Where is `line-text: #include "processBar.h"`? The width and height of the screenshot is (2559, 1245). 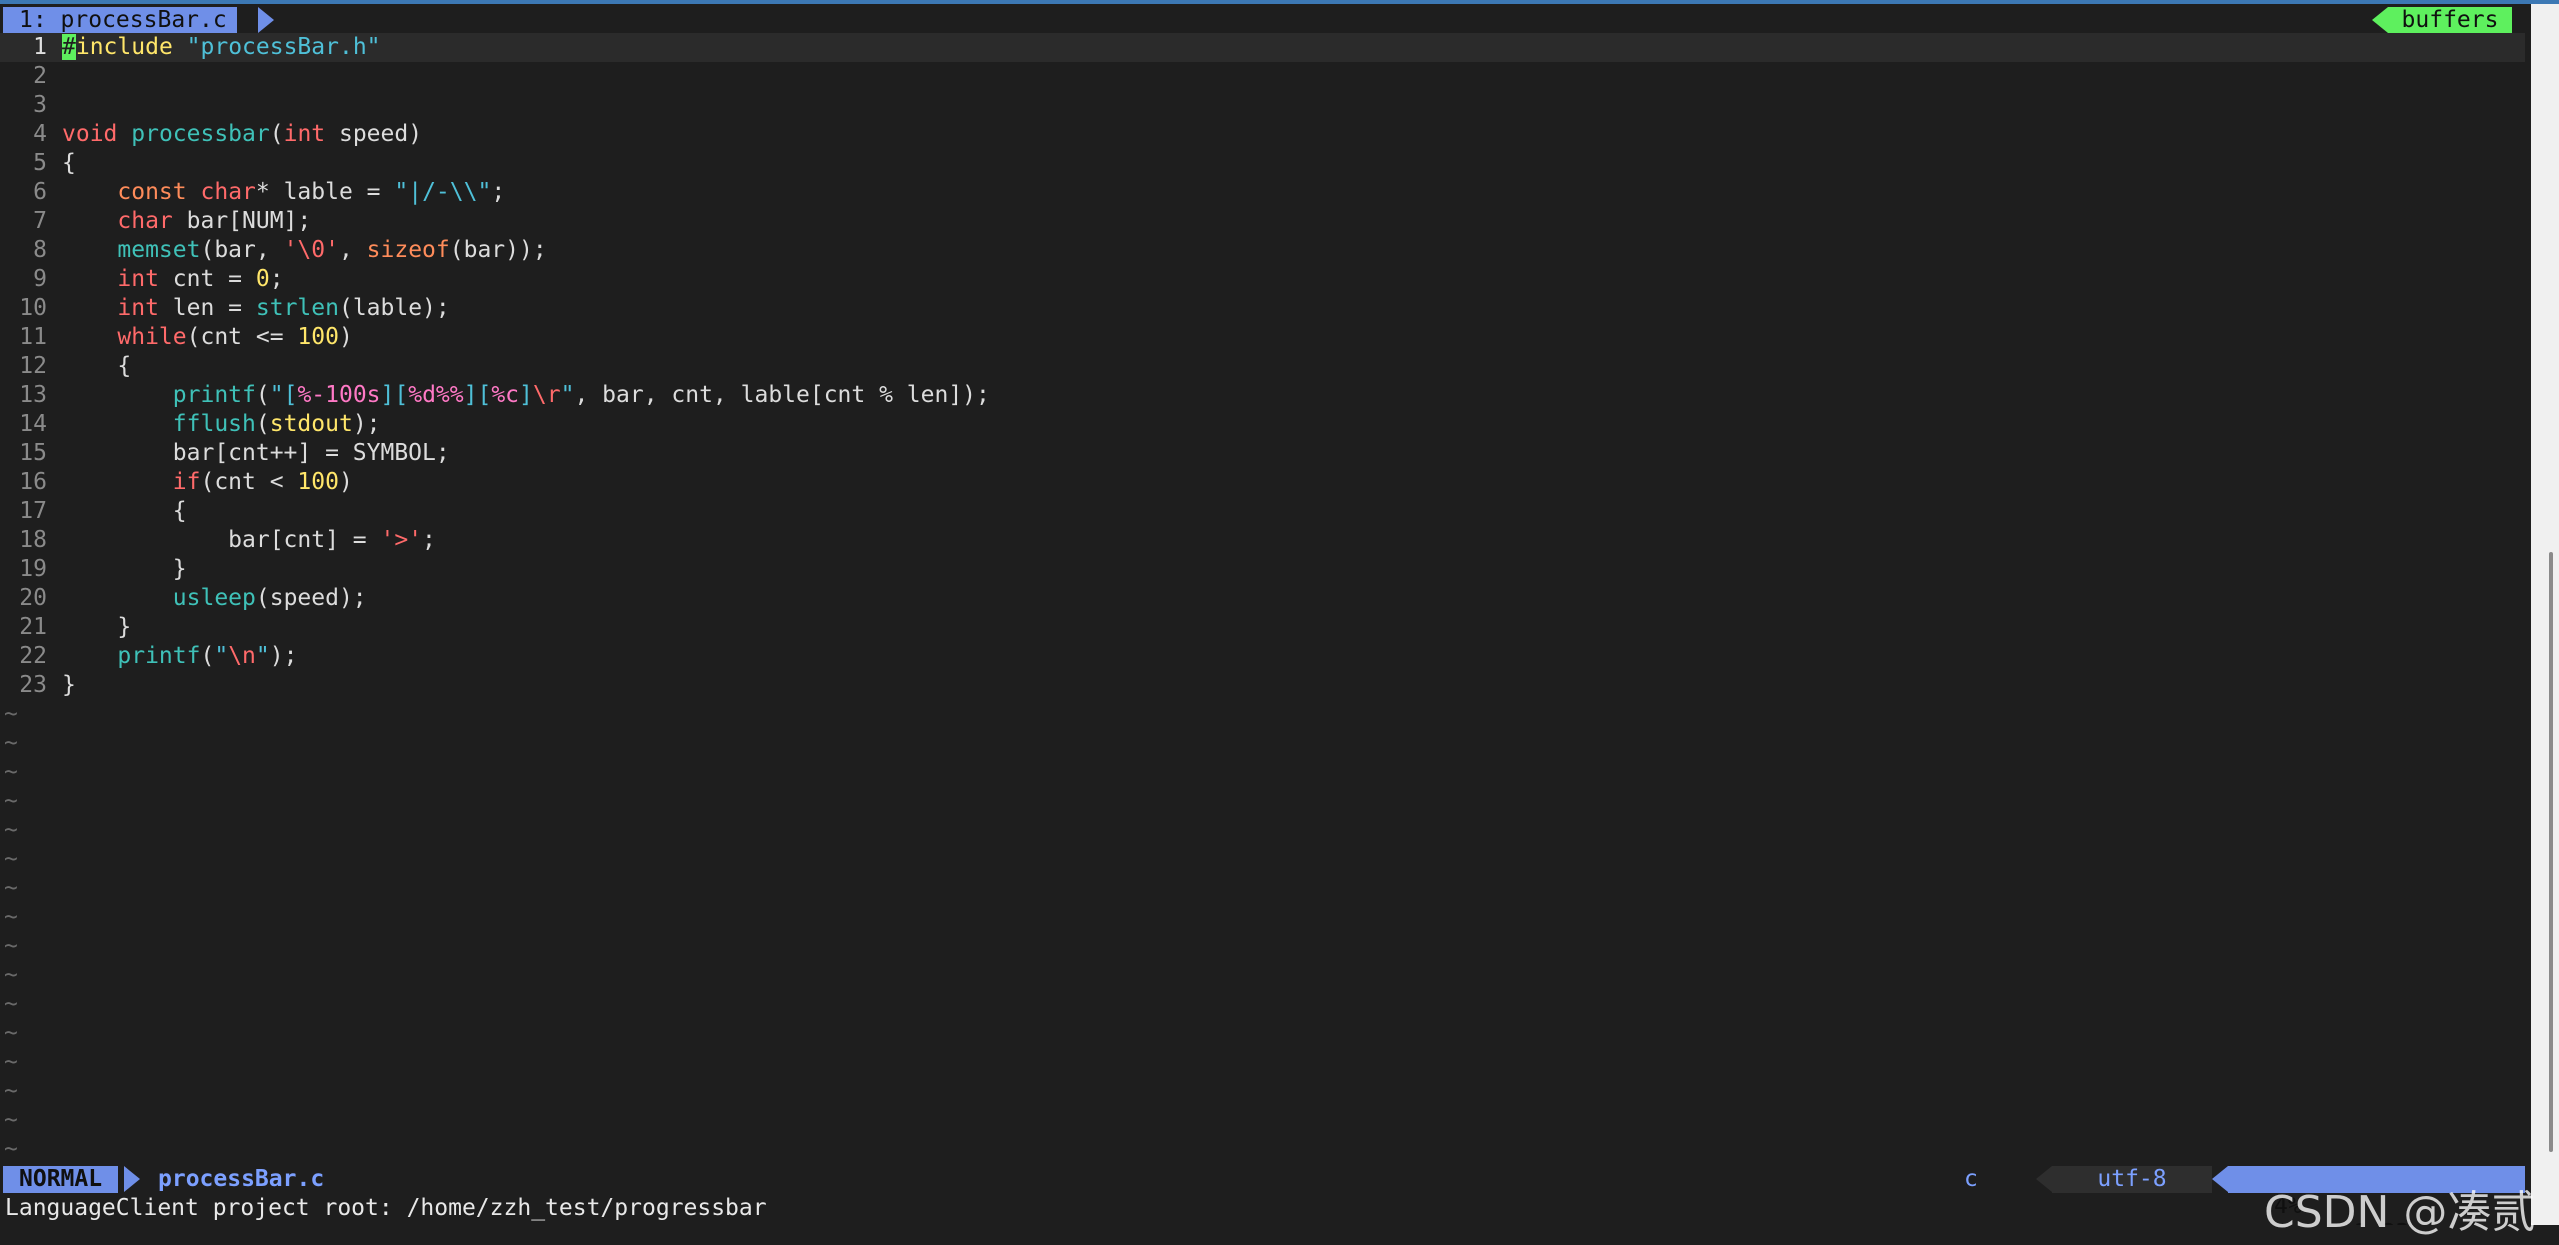
line-text: #include "processBar.h" is located at coordinates (221, 47).